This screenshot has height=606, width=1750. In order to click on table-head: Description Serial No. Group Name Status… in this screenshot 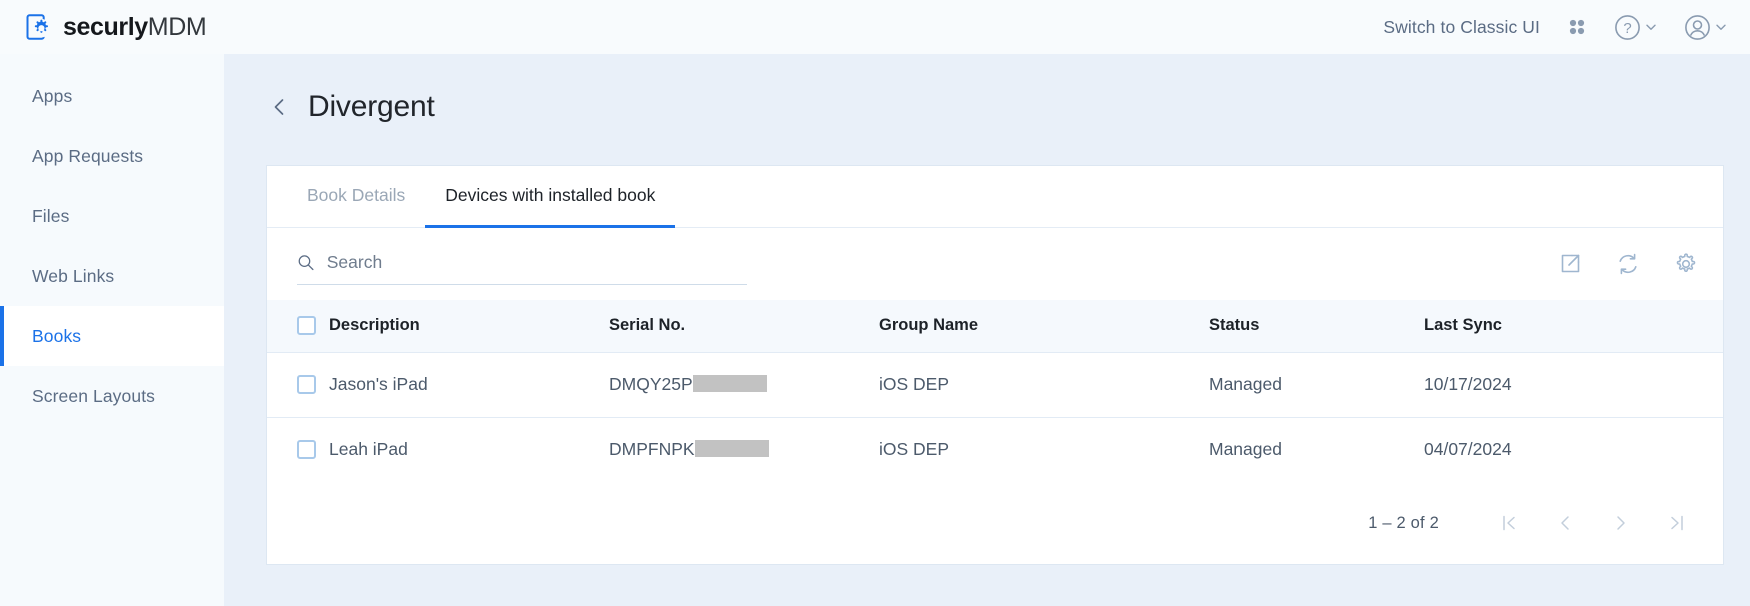, I will do `click(995, 326)`.